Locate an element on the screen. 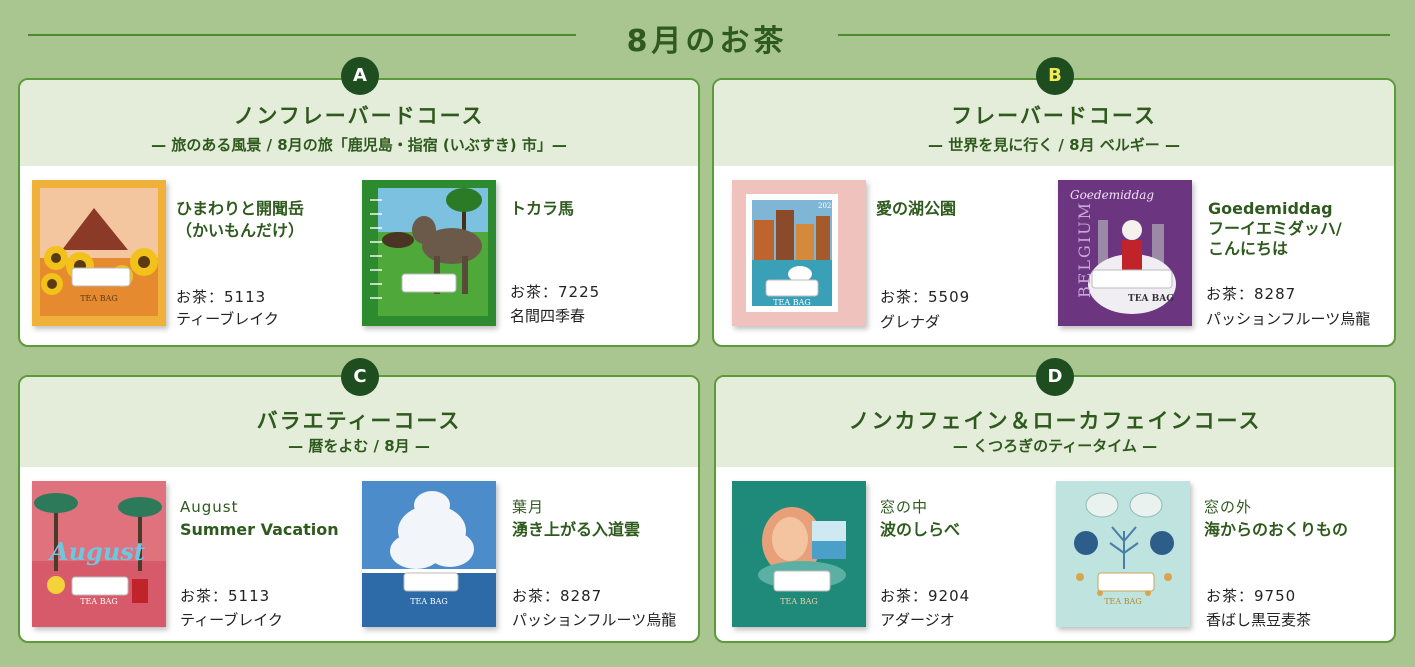 Image resolution: width=1415 pixels, height=667 pixels. item-d2-pre: 窓の外 is located at coordinates (1228, 507).